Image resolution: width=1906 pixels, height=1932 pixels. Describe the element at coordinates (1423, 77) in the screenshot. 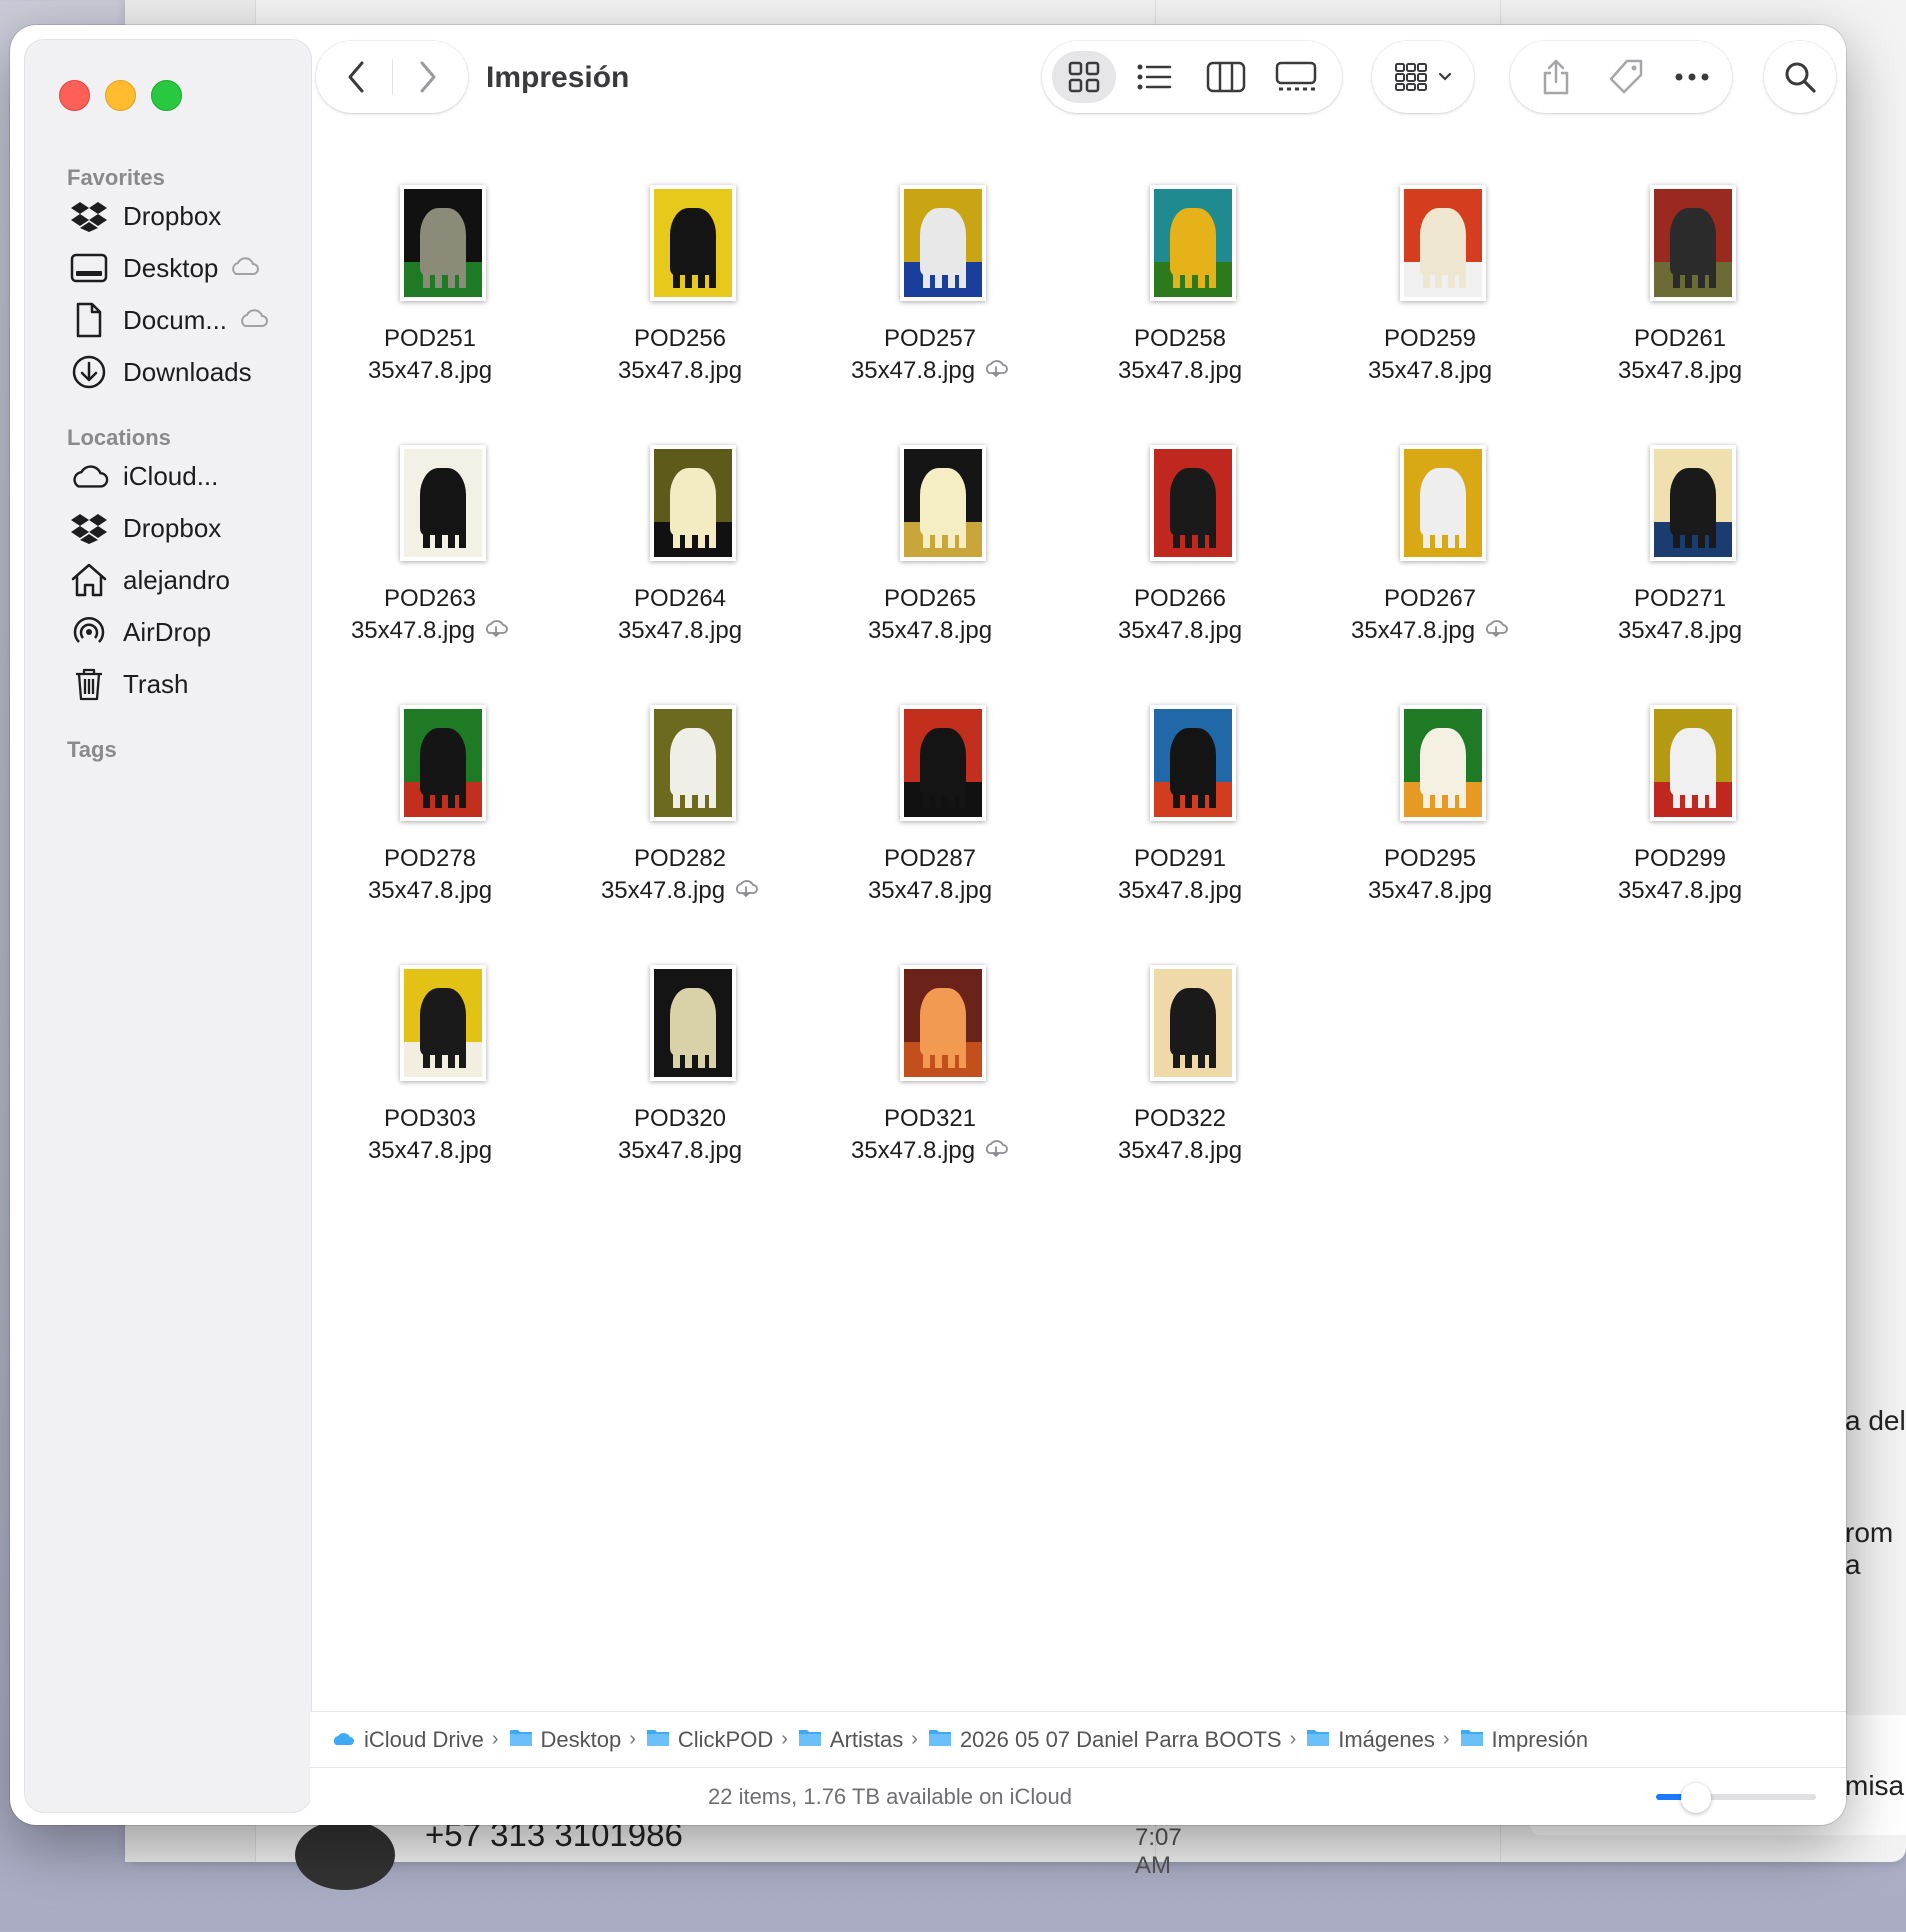

I see `group-by-button` at that location.